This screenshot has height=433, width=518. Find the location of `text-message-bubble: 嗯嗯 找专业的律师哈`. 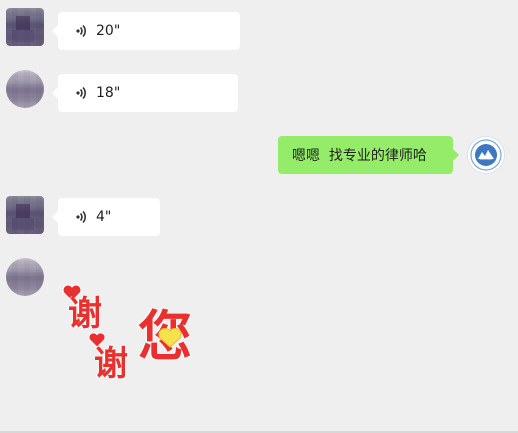

text-message-bubble: 嗯嗯 找专业的律师哈 is located at coordinates (368, 155).